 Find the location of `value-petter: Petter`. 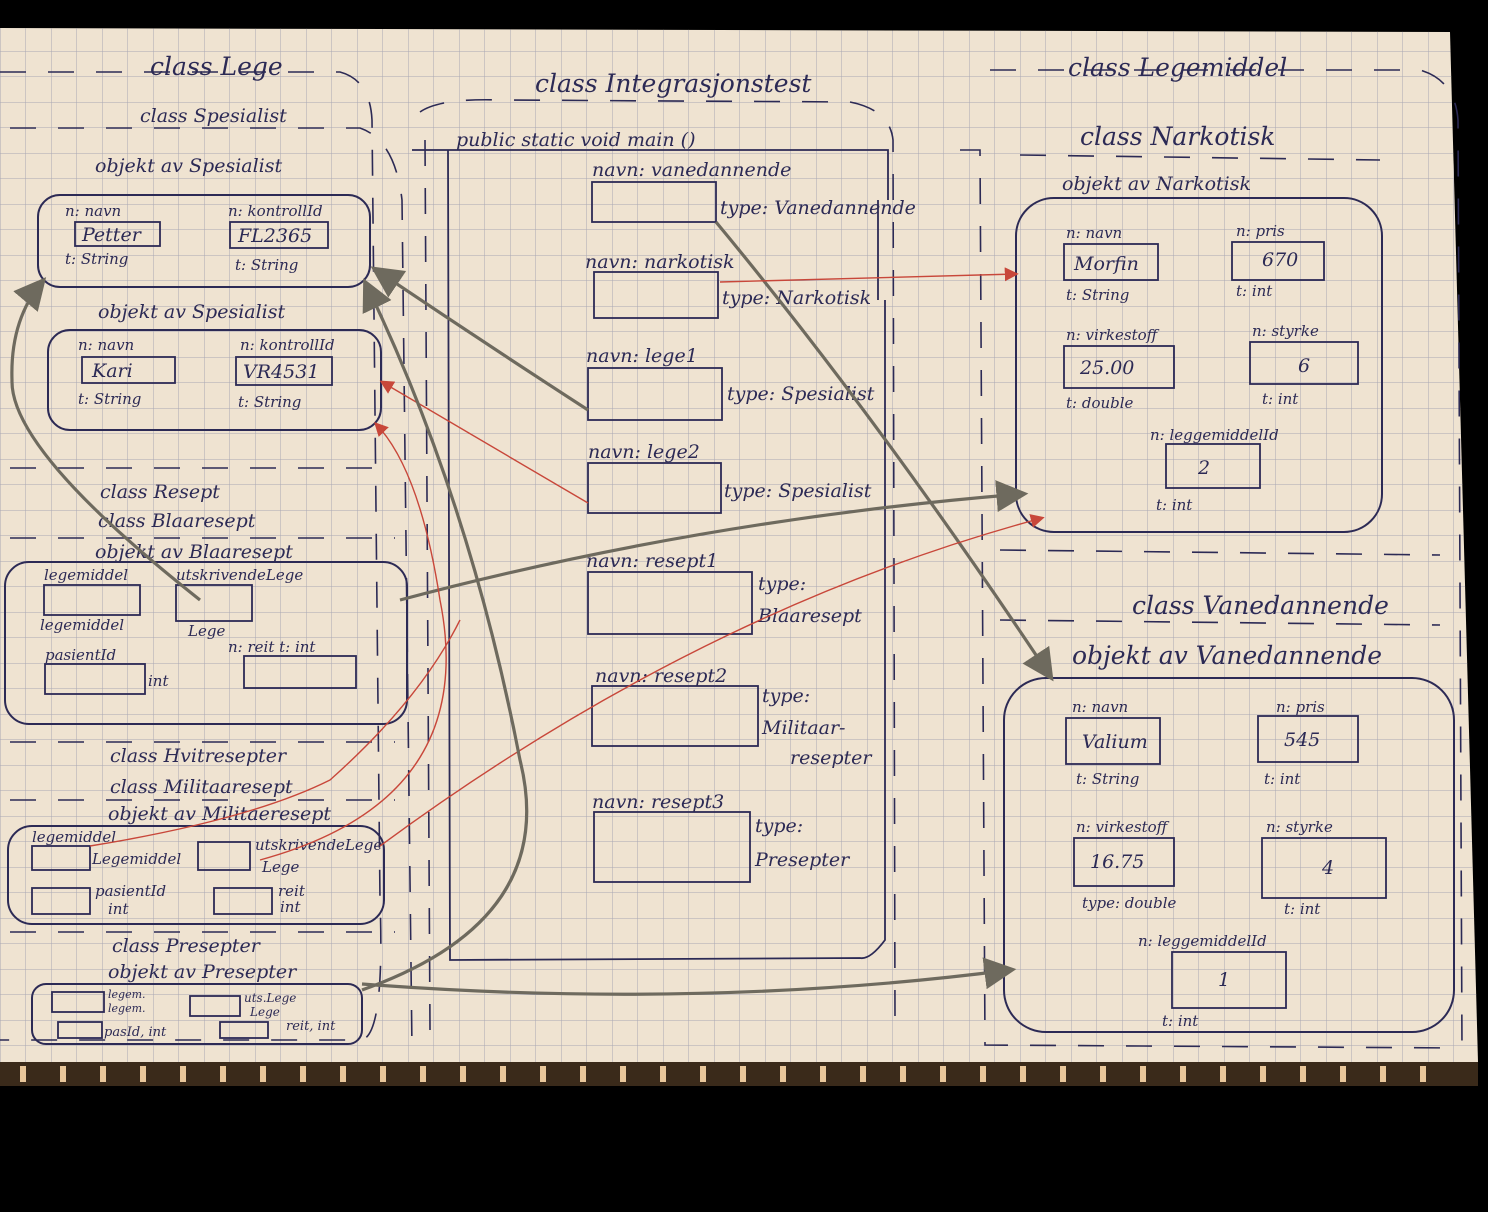

value-petter: Petter is located at coordinates (112, 235).